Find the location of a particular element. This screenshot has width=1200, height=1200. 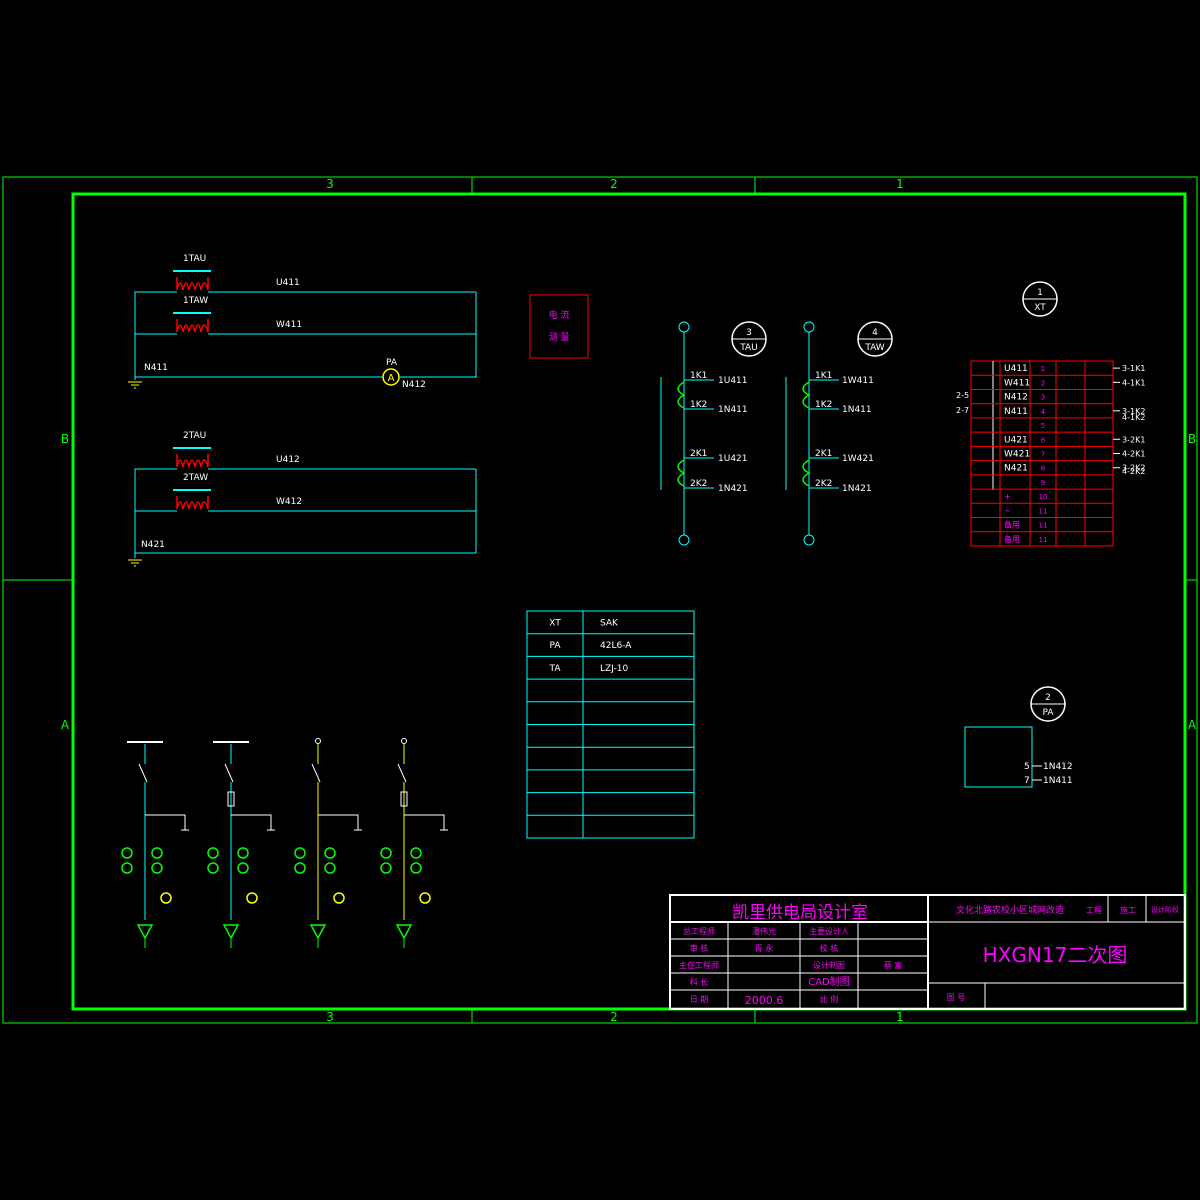

drawing-title: HXGN17二次图 is located at coordinates (1055, 955).